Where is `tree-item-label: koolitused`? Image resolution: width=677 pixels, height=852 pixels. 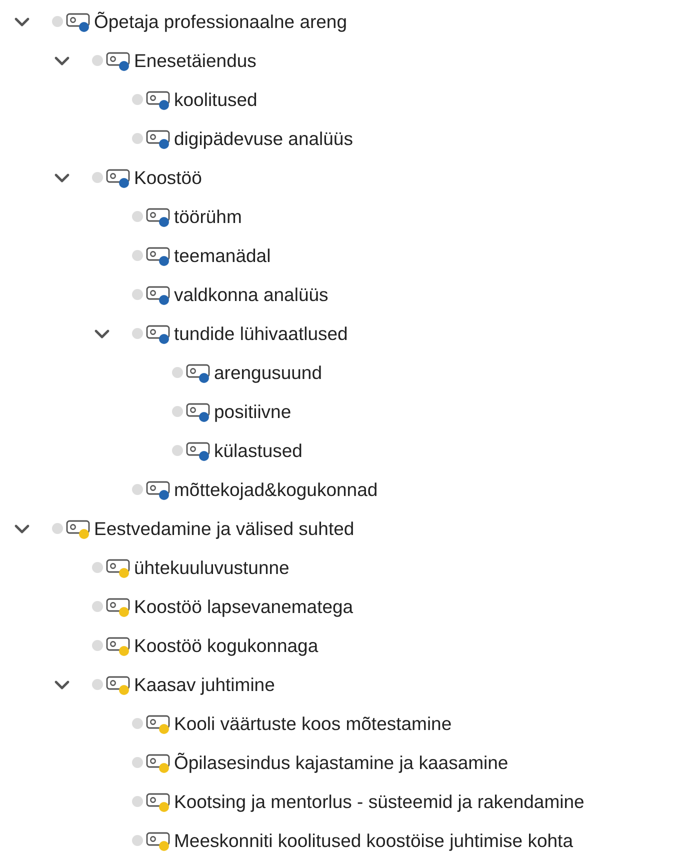
tree-item-label: koolitused is located at coordinates (216, 99).